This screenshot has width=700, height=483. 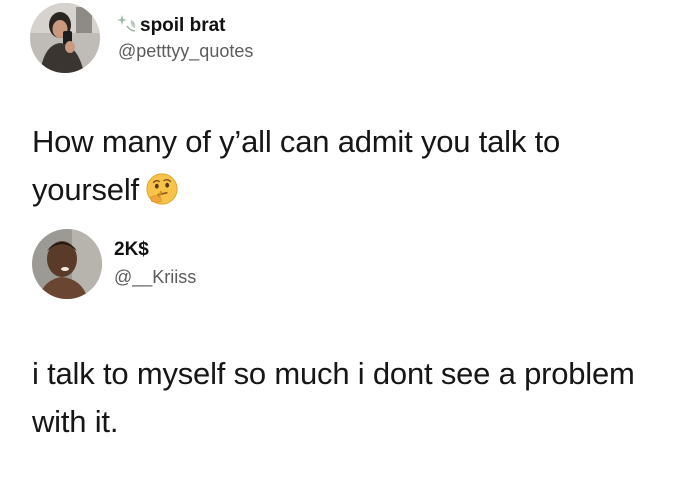 What do you see at coordinates (185, 51) in the screenshot?
I see `user-handle: @petttyy_quotes` at bounding box center [185, 51].